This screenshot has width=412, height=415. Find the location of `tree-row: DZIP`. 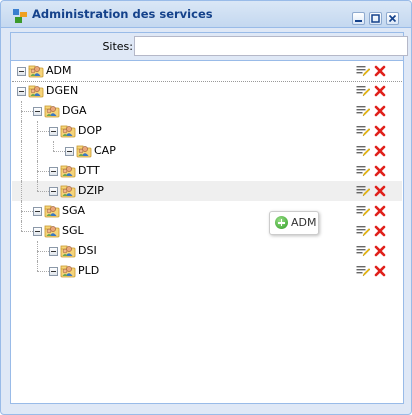

tree-row: DZIP is located at coordinates (207, 191).